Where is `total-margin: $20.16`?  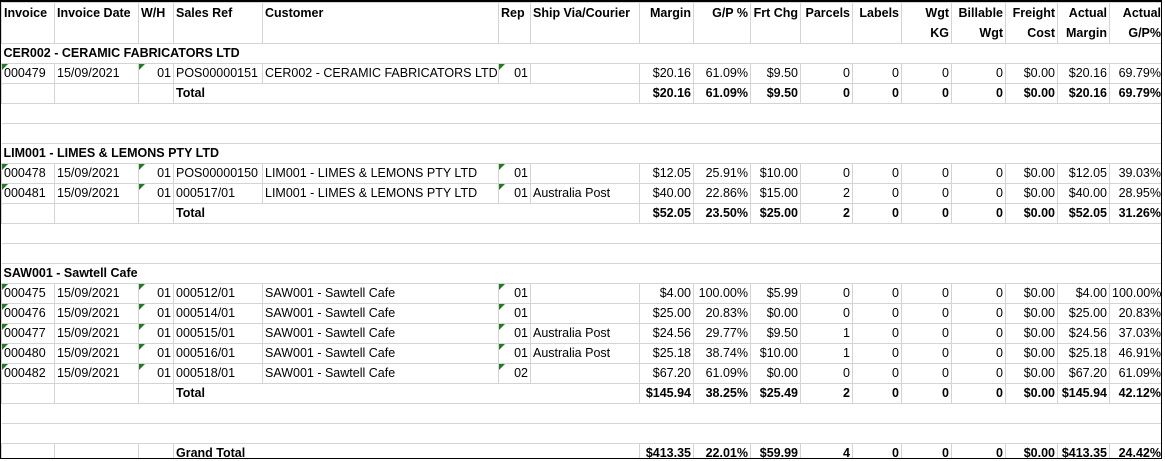 total-margin: $20.16 is located at coordinates (666, 93).